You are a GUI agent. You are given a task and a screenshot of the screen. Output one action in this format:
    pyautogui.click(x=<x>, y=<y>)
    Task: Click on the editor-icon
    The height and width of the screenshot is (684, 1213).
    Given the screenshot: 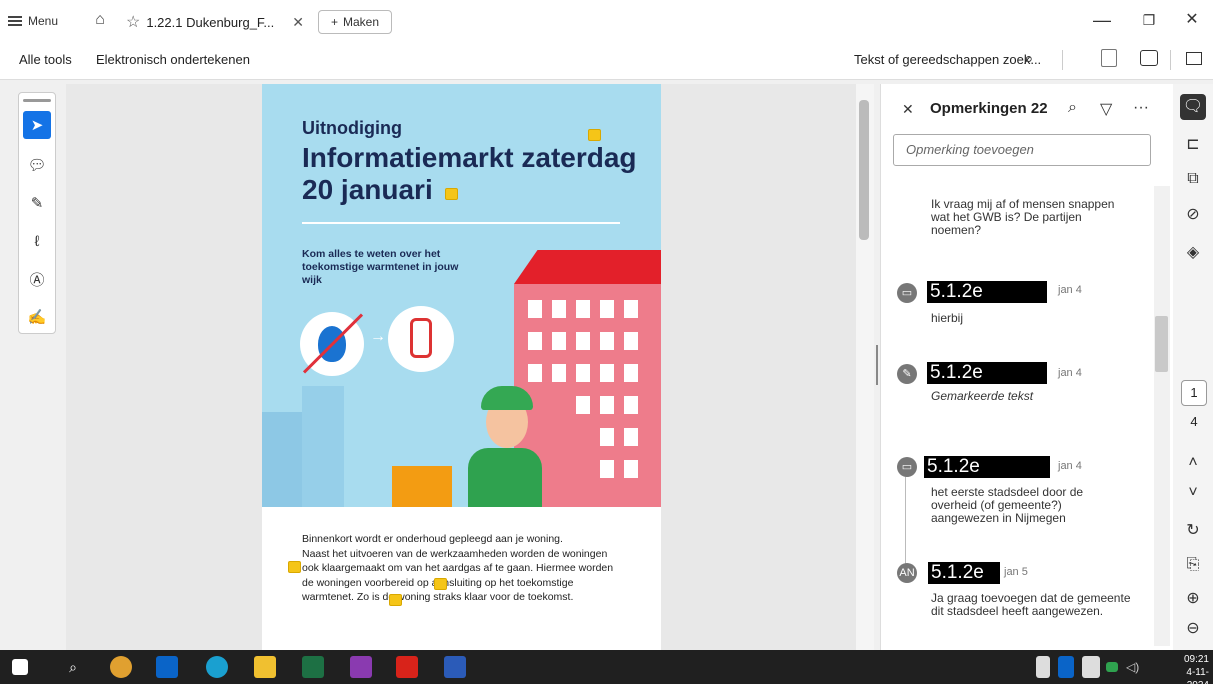 What is the action you would take?
    pyautogui.click(x=361, y=667)
    